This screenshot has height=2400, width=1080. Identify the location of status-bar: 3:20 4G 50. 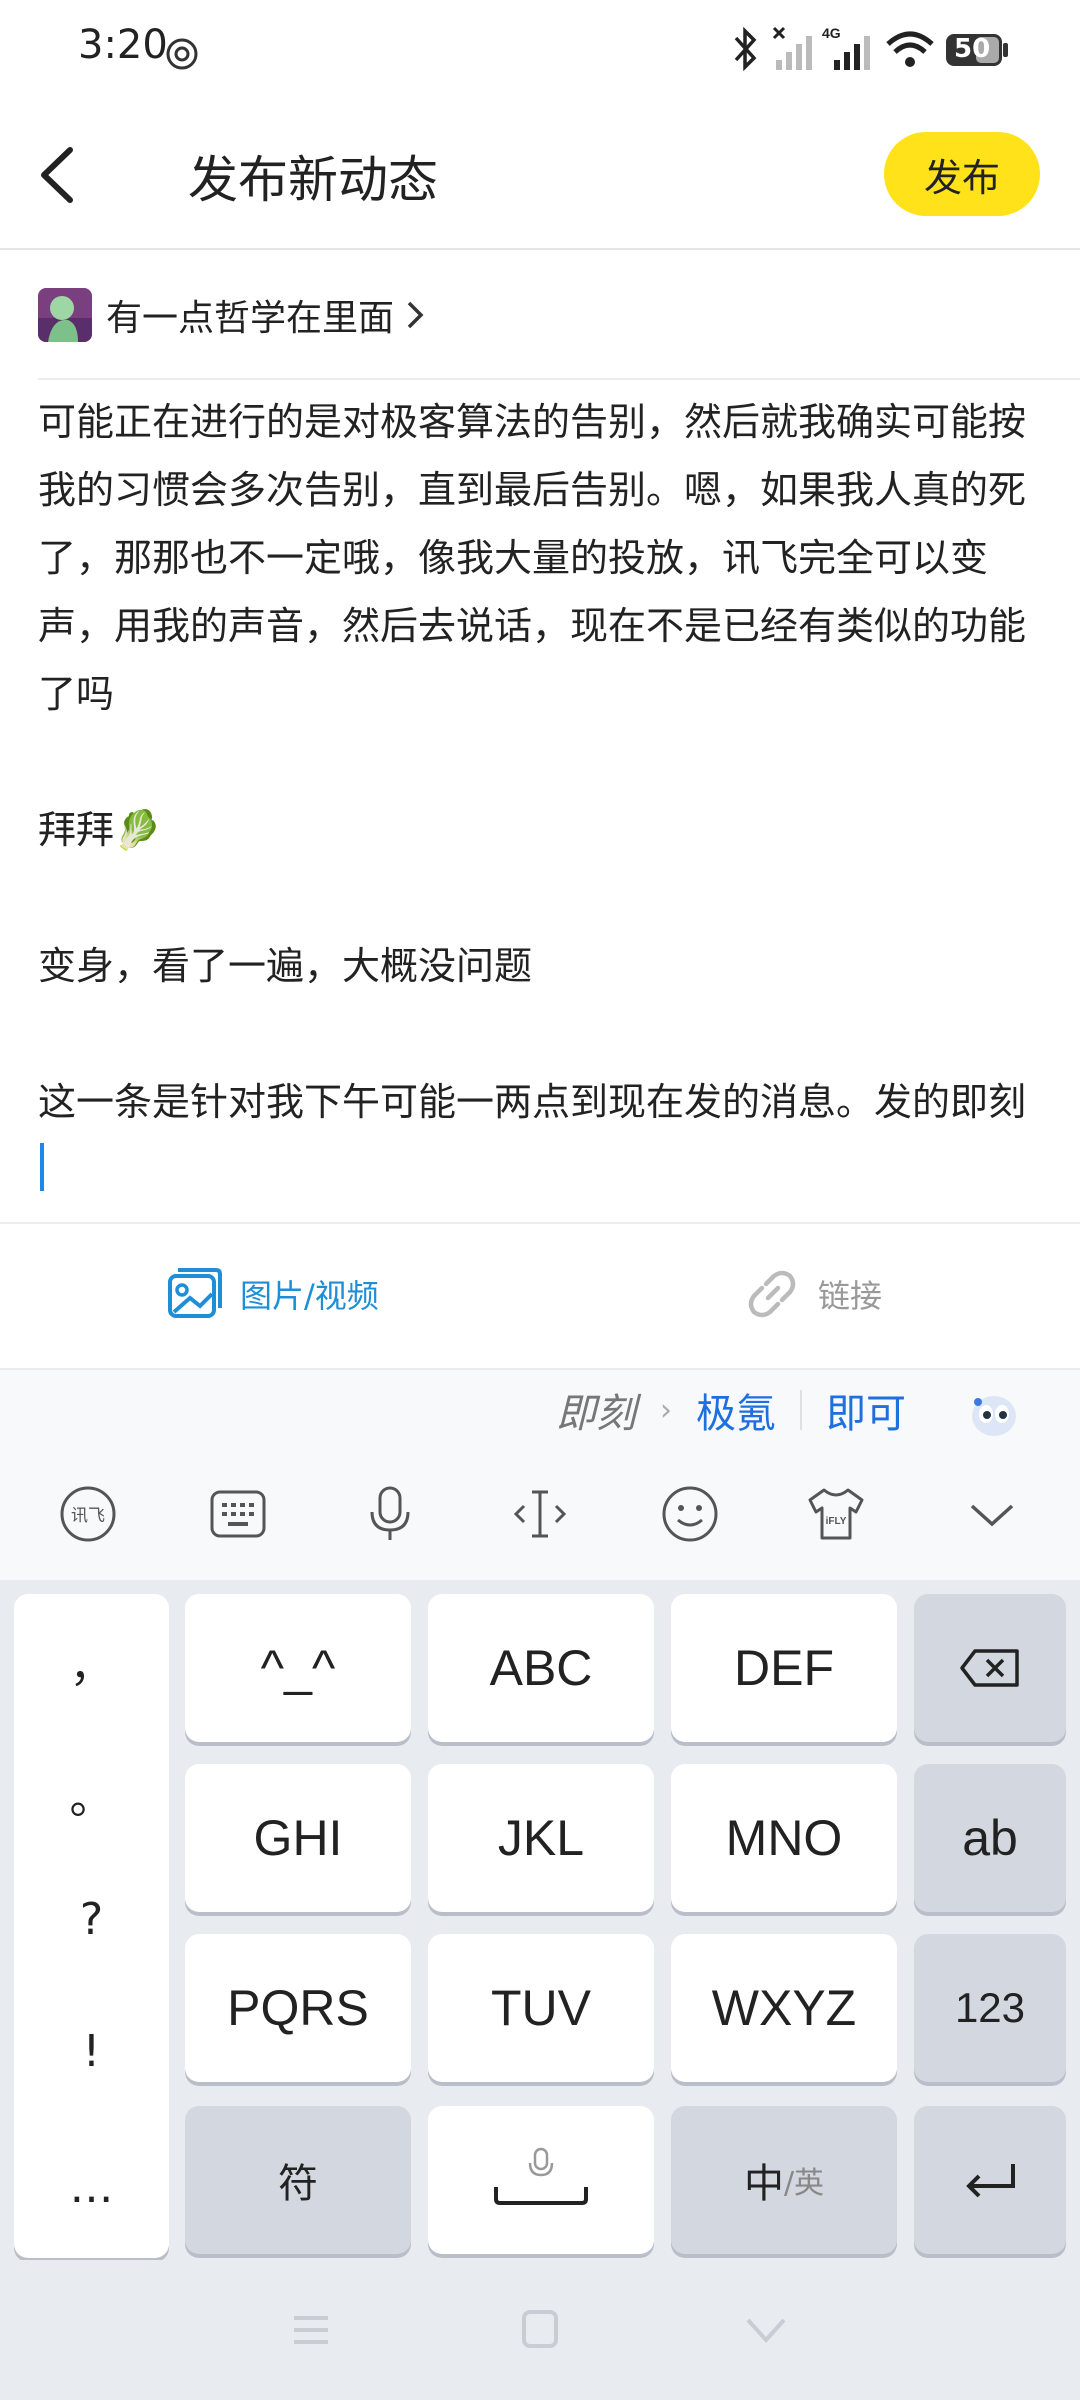
(540, 50).